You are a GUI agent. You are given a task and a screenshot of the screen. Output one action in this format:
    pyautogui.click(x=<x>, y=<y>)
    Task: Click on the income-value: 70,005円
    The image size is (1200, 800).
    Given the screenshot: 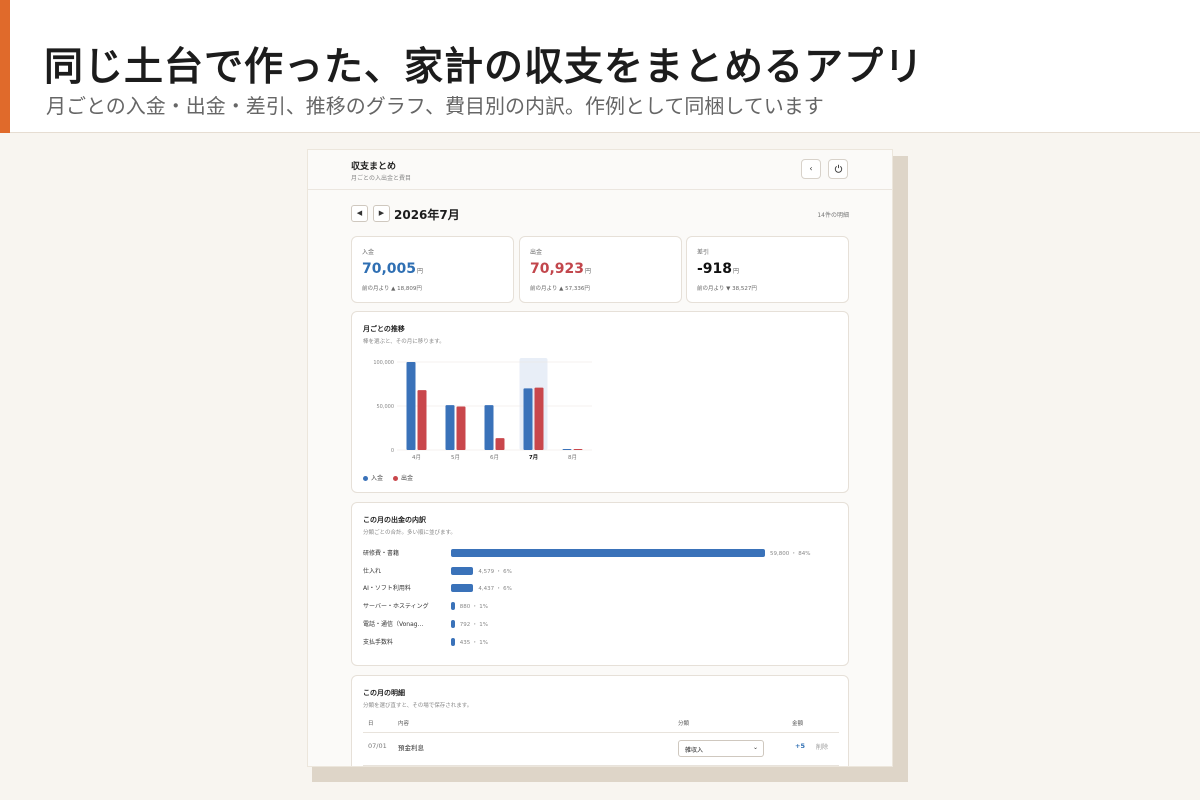 What is the action you would take?
    pyautogui.click(x=392, y=269)
    